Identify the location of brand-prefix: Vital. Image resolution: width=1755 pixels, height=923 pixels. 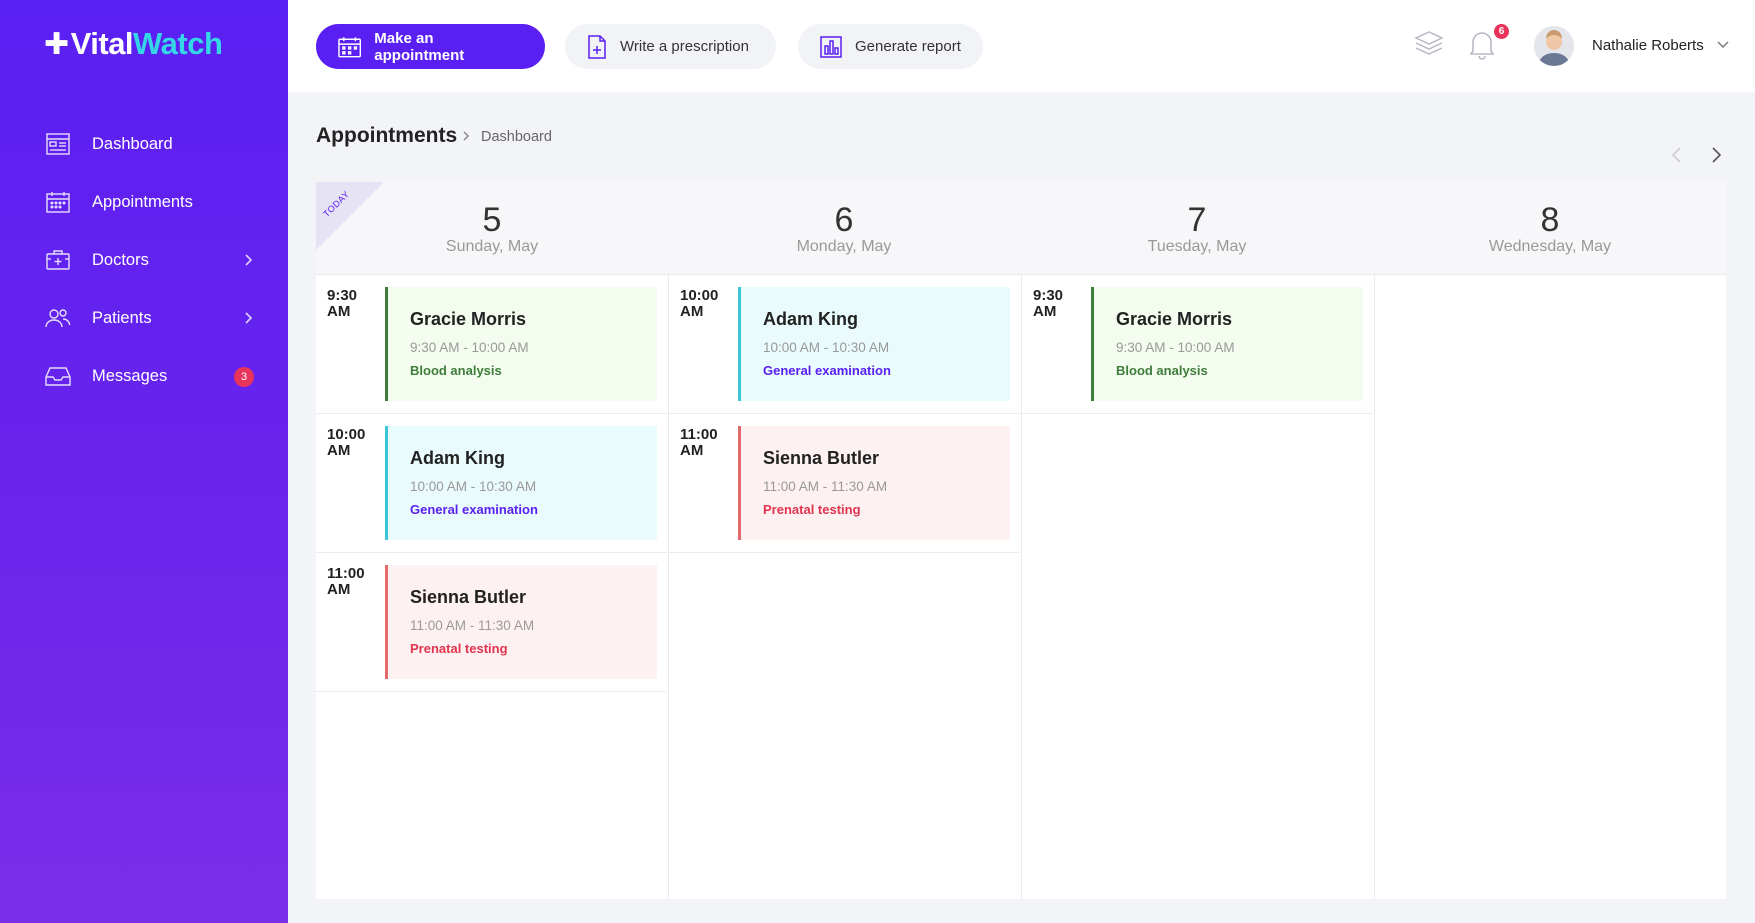
(102, 43).